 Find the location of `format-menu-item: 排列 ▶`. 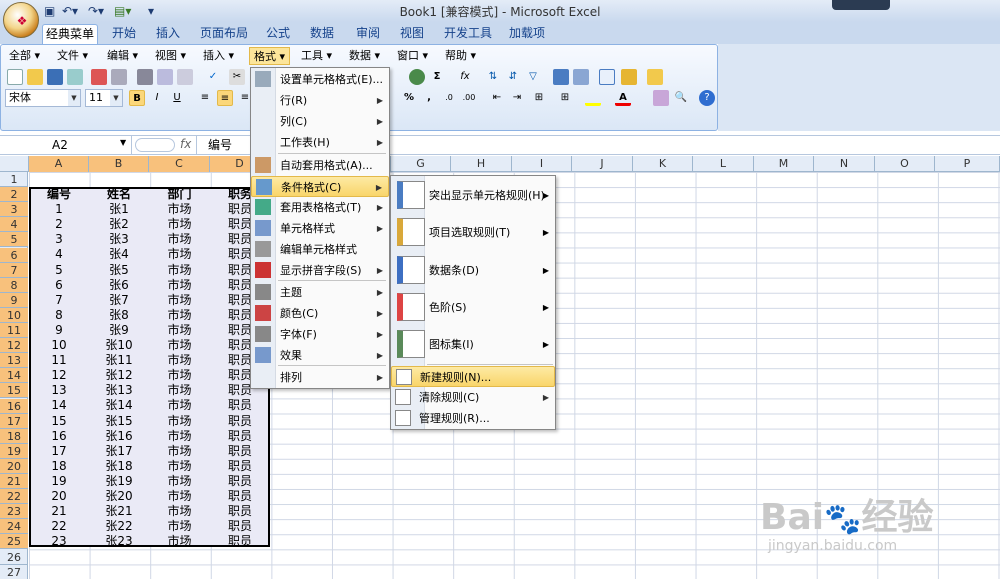

format-menu-item: 排列 ▶ is located at coordinates (320, 377).